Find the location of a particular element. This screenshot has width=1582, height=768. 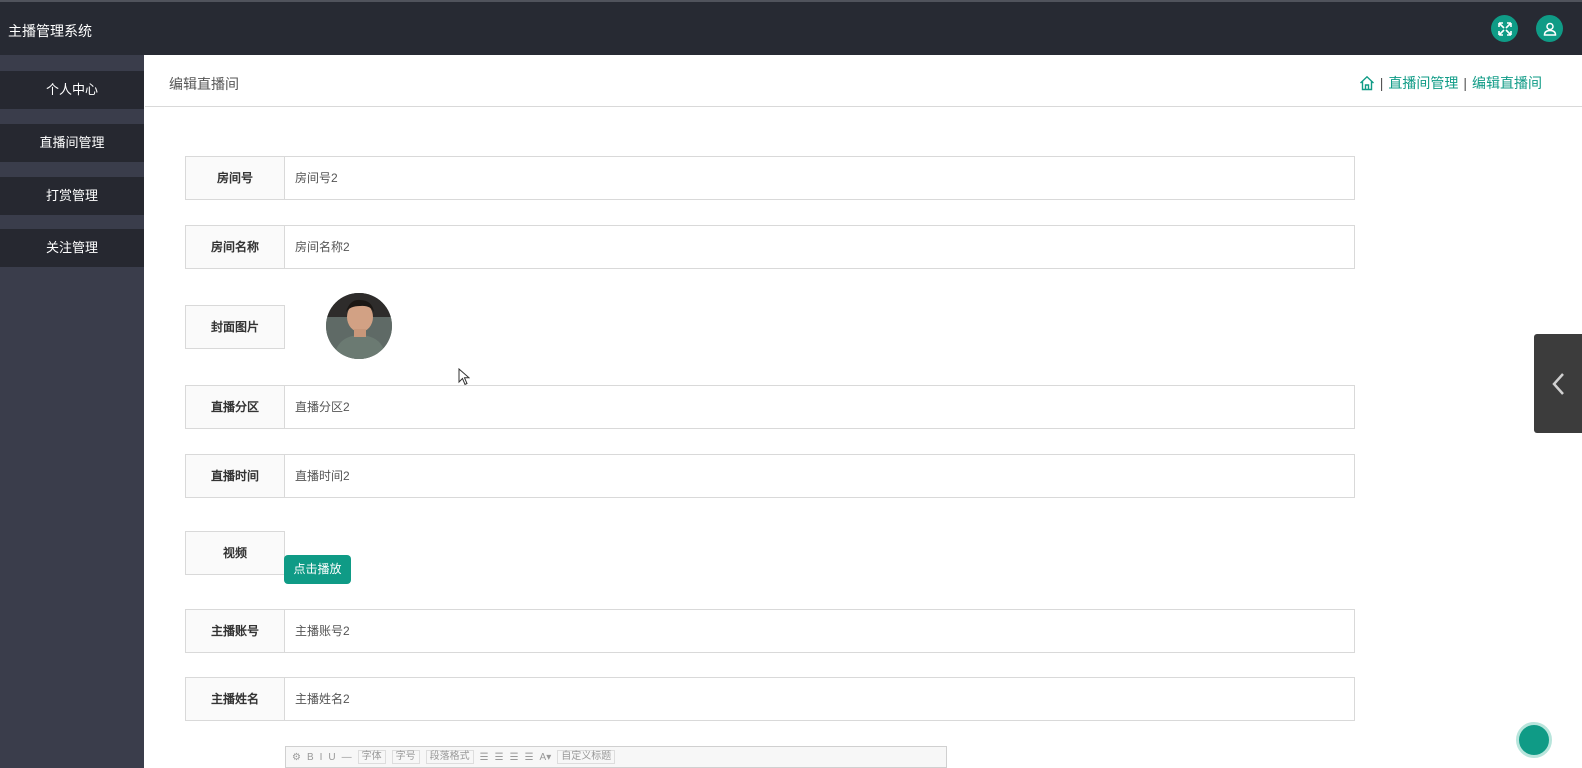

video-label: 视频 is located at coordinates (235, 553).